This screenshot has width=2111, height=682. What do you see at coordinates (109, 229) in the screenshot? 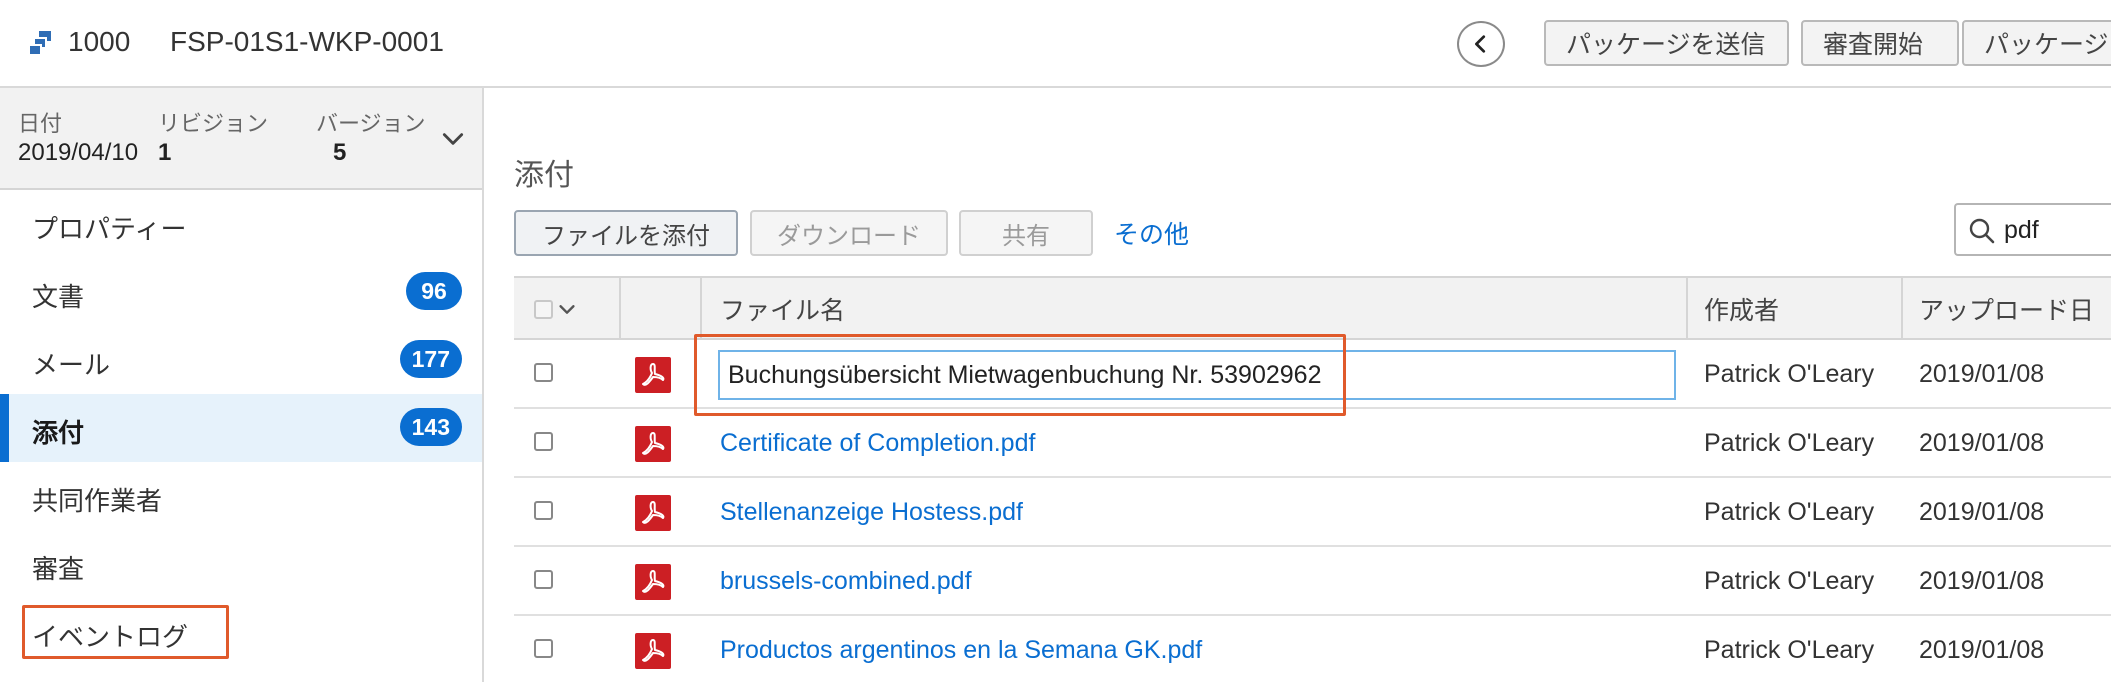
I see `sidebar-item-label: プロパティー` at bounding box center [109, 229].